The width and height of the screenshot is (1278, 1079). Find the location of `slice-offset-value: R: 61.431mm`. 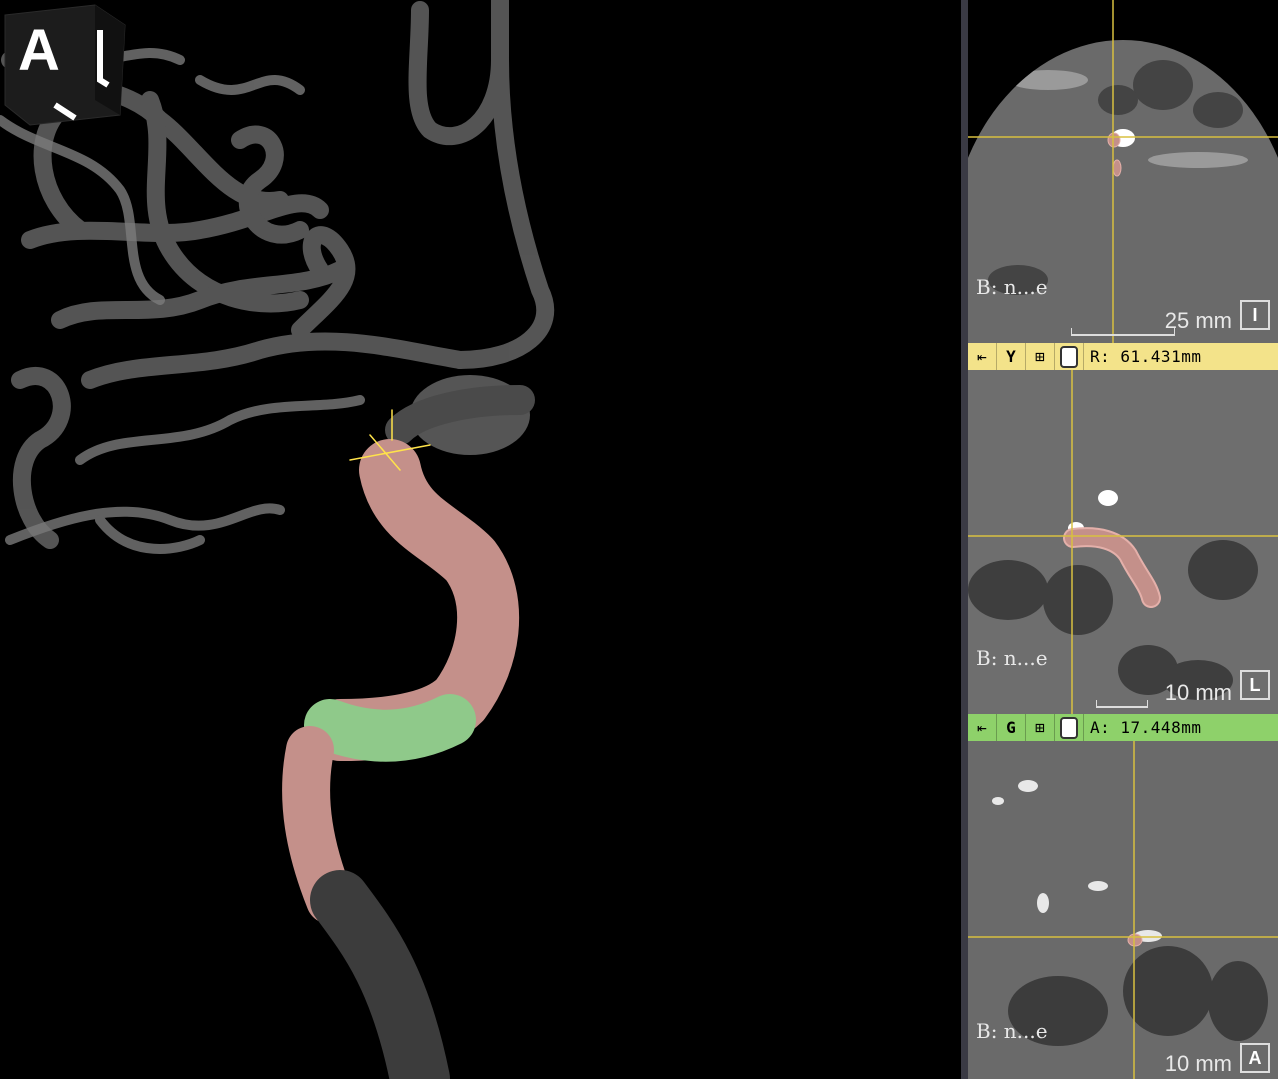

slice-offset-value: R: 61.431mm is located at coordinates (1146, 356).